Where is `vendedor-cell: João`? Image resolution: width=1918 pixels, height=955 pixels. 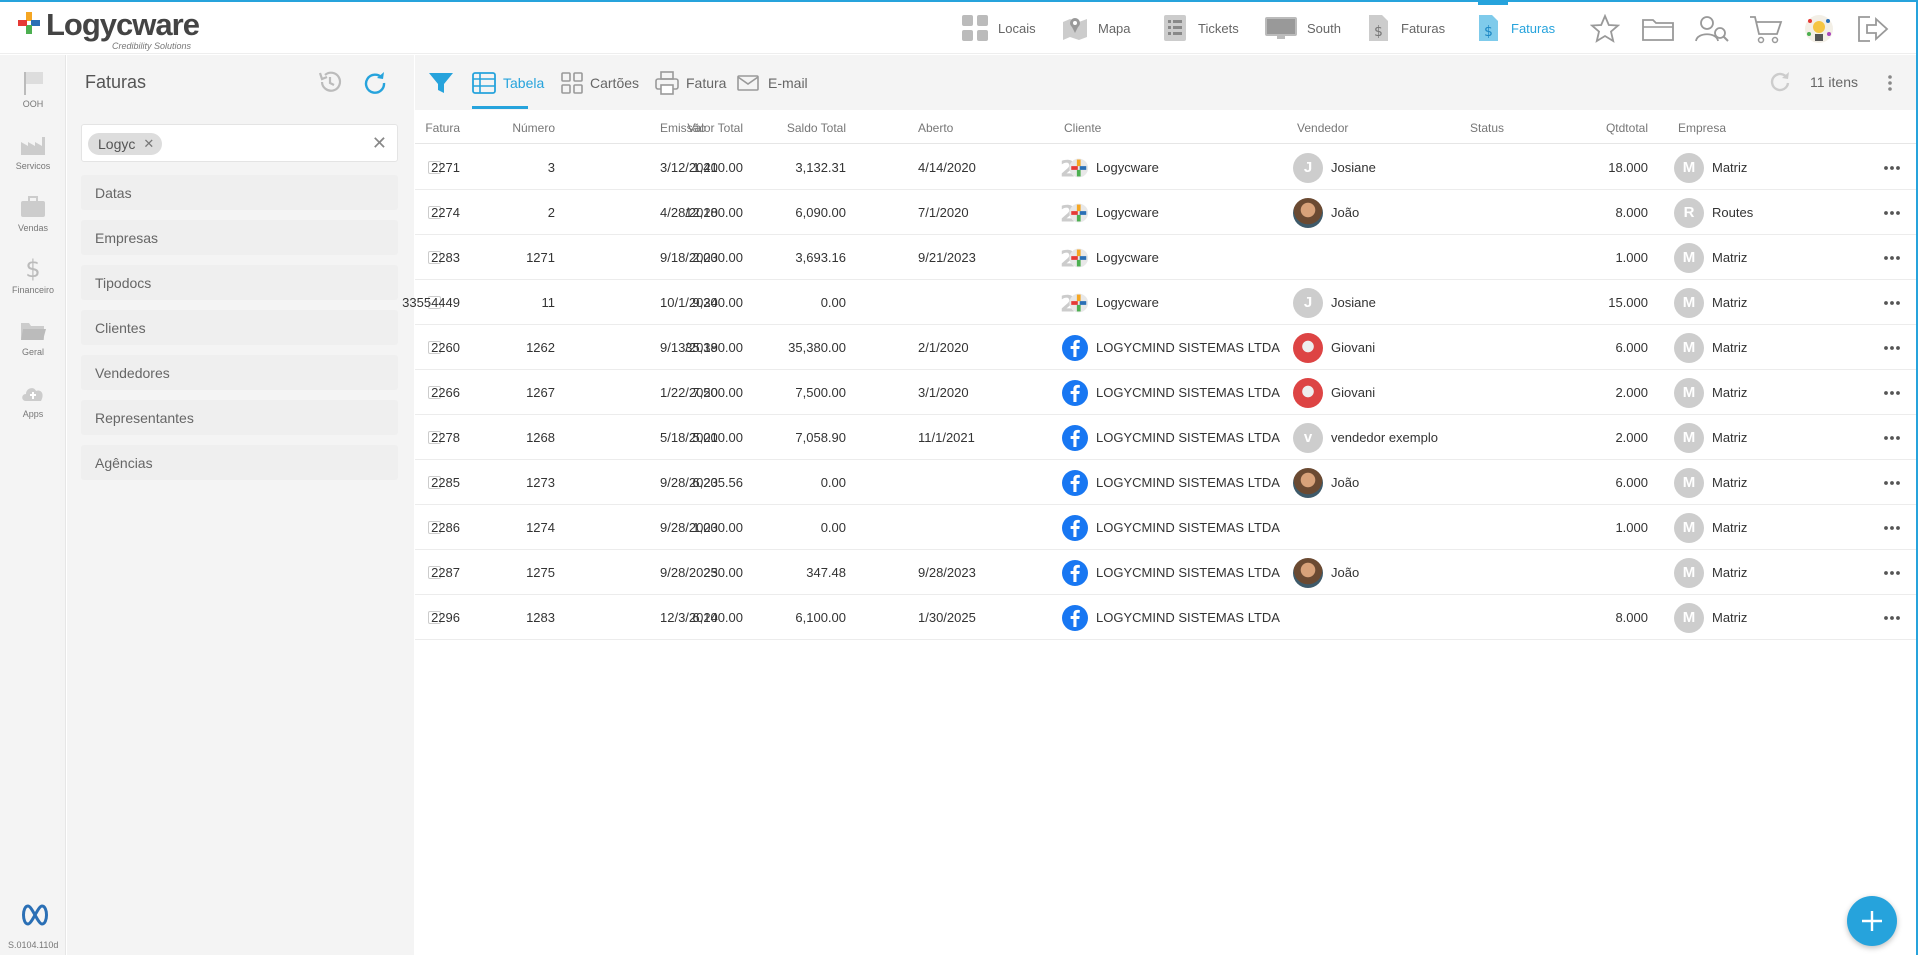
vendedor-cell: João is located at coordinates (1326, 572).